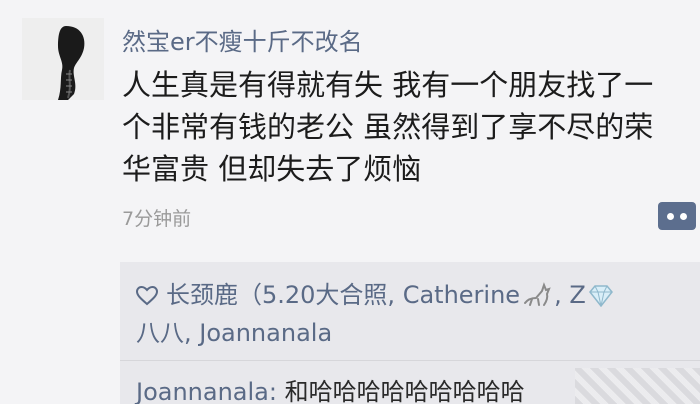 Image resolution: width=700 pixels, height=404 pixels. What do you see at coordinates (405, 314) in the screenshot?
I see `likes-list: 长颈鹿（5.20大合照, Catherine , Z 八八, Joannanala` at bounding box center [405, 314].